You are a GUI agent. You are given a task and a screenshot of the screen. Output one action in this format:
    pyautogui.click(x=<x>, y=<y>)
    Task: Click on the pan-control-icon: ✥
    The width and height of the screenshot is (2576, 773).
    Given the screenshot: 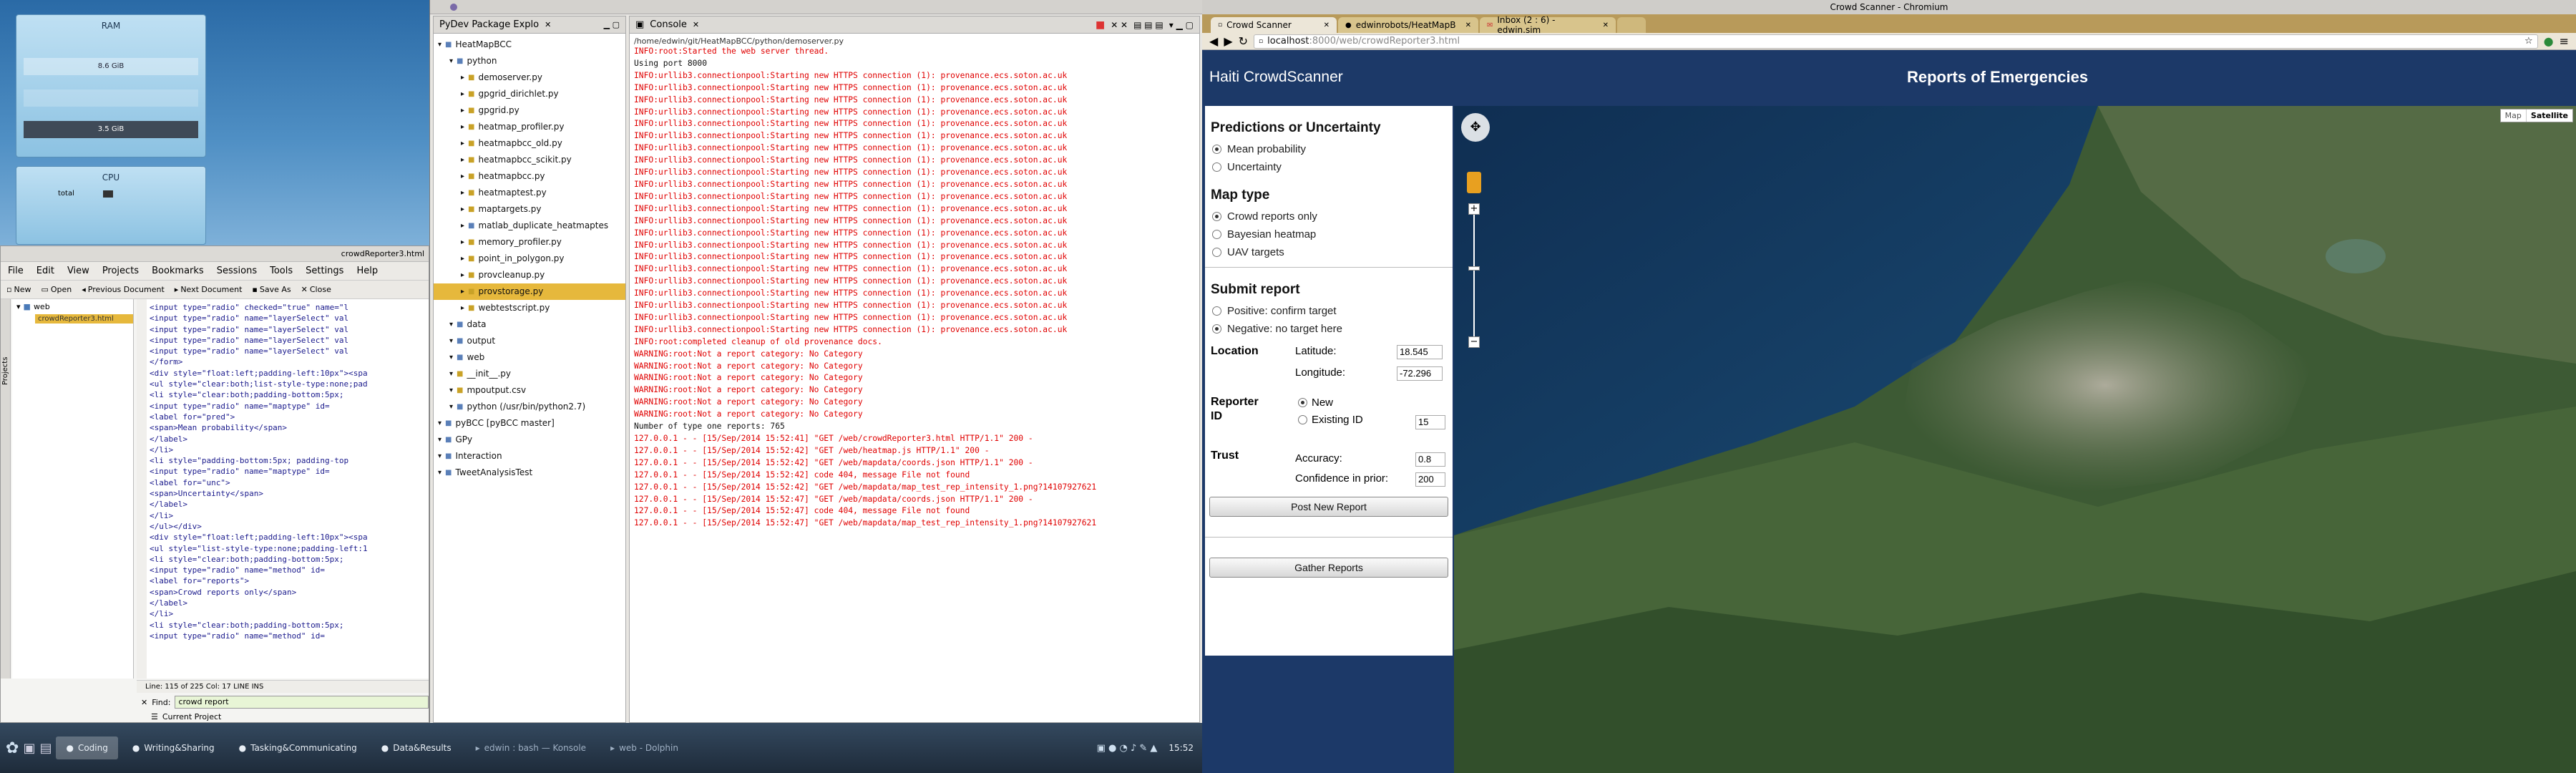 What is the action you would take?
    pyautogui.click(x=1475, y=128)
    